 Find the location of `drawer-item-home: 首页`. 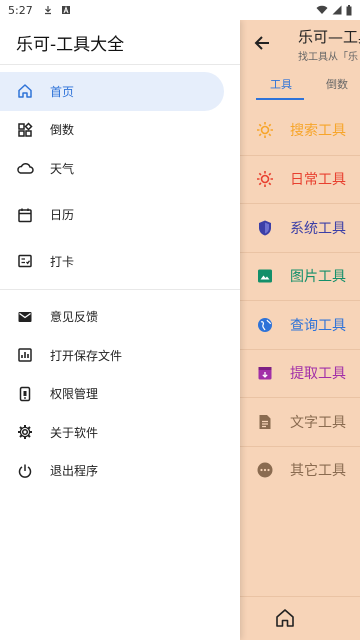

drawer-item-home: 首页 is located at coordinates (112, 91).